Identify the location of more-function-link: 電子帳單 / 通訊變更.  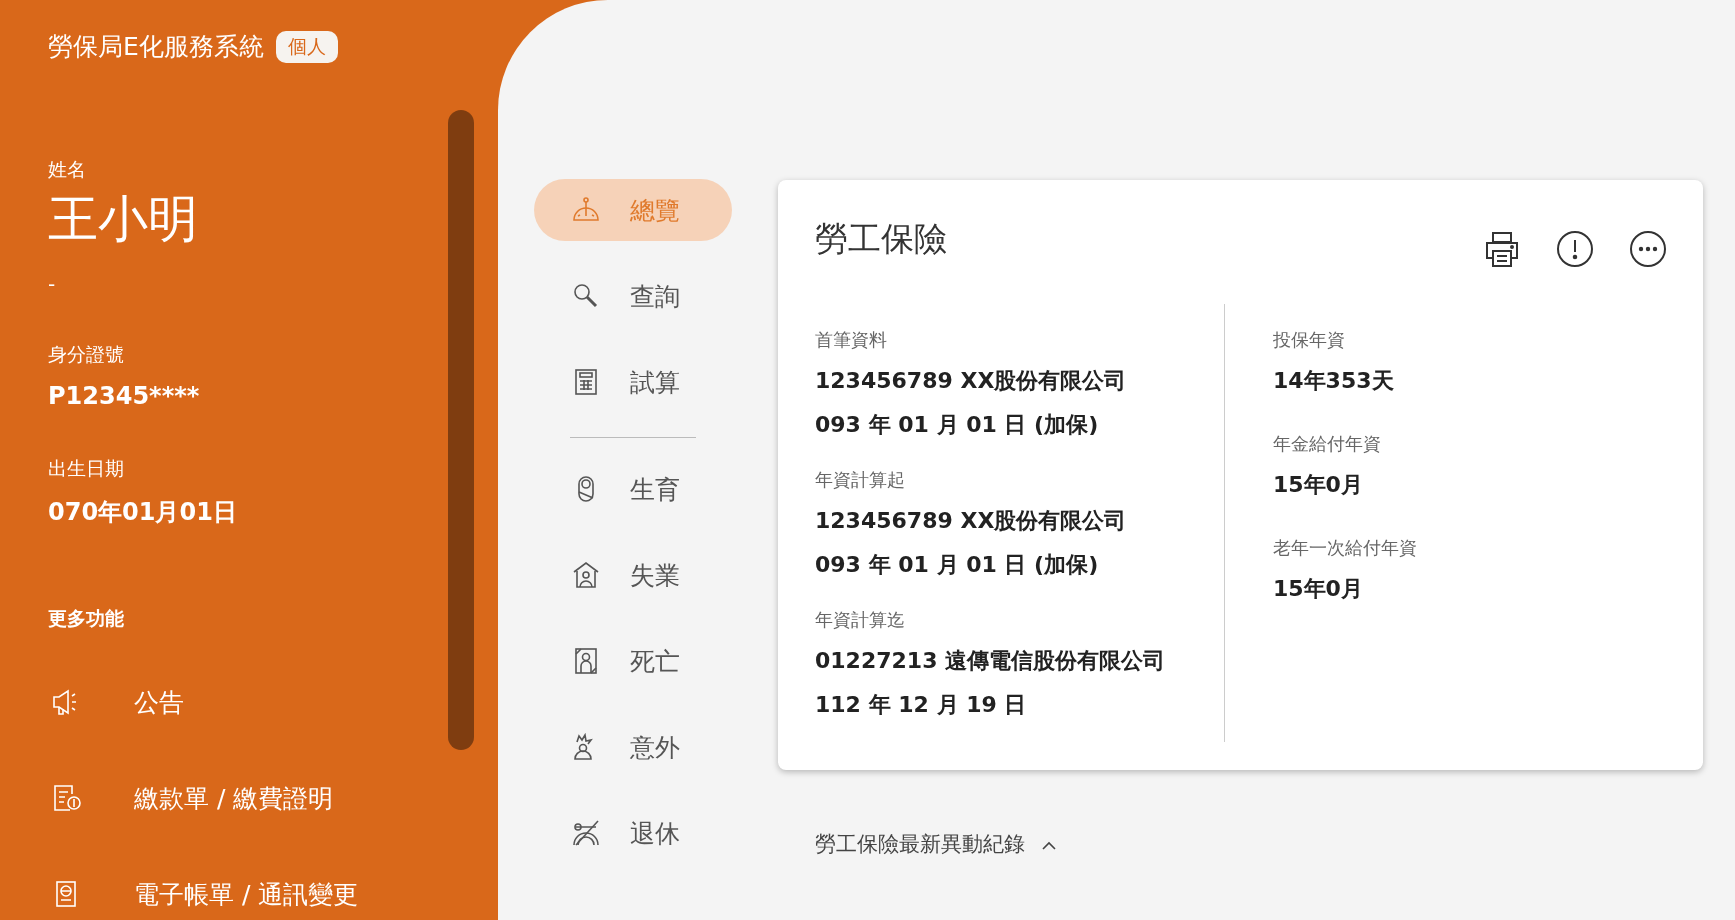
(246, 894).